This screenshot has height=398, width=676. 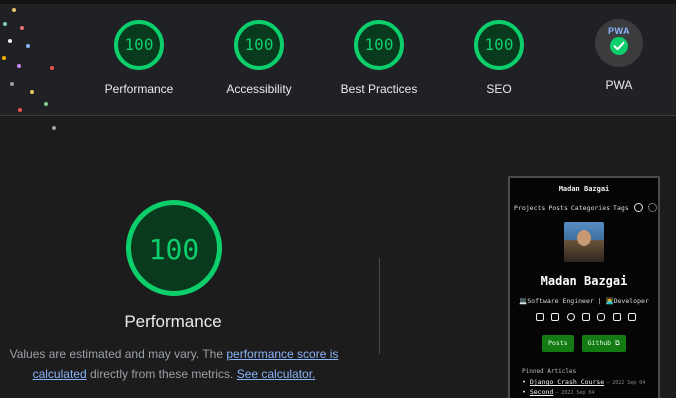 I want to click on profile-subtitle: 💻Software Engineer | 👨‍💻Developer, so click(x=584, y=301).